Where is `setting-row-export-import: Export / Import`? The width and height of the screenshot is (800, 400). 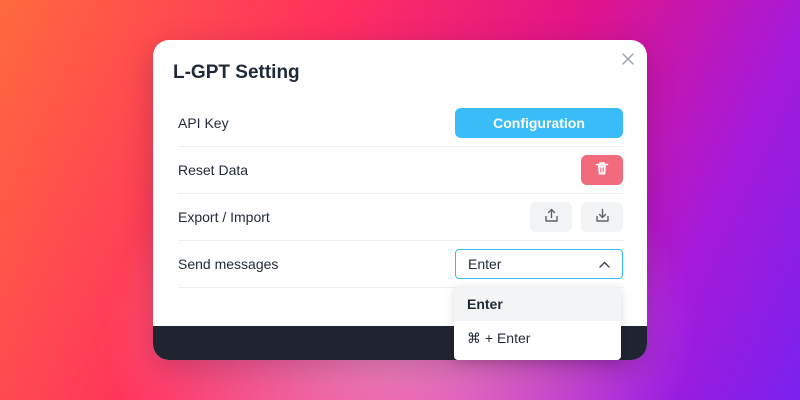
setting-row-export-import: Export / Import is located at coordinates (400, 217).